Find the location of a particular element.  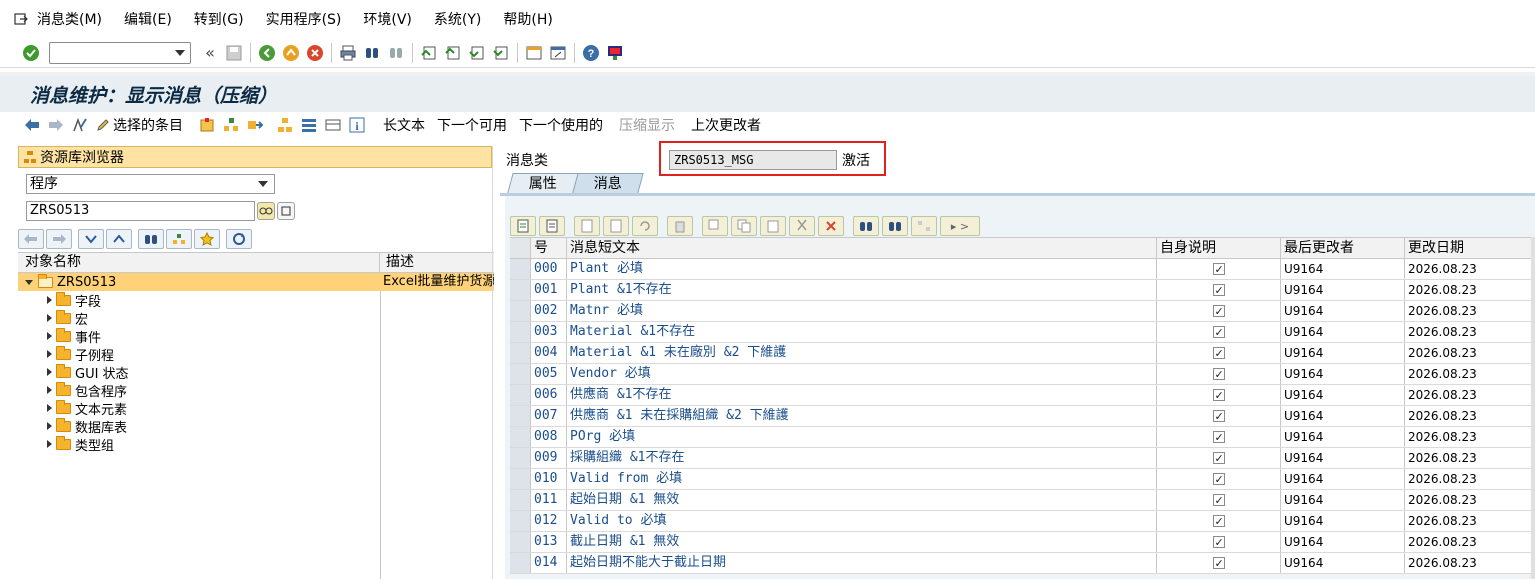

table-row: 003Material &1不存在 U91642026.08.23 is located at coordinates (1020, 332).